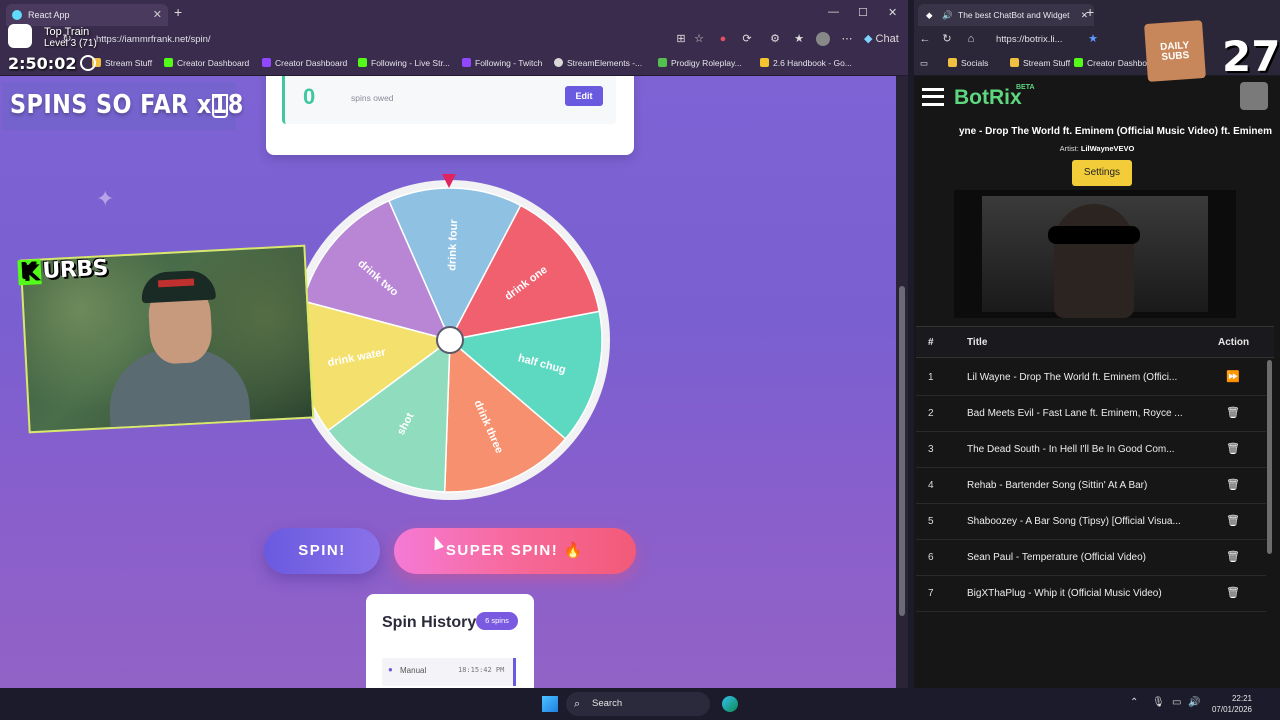 This screenshot has height=720, width=1280. I want to click on tab-title: React App, so click(49, 15).